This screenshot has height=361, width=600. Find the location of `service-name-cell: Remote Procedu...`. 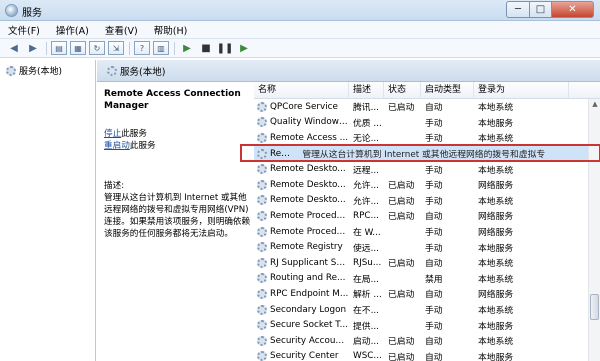

service-name-cell: Remote Procedu... is located at coordinates (301, 231).